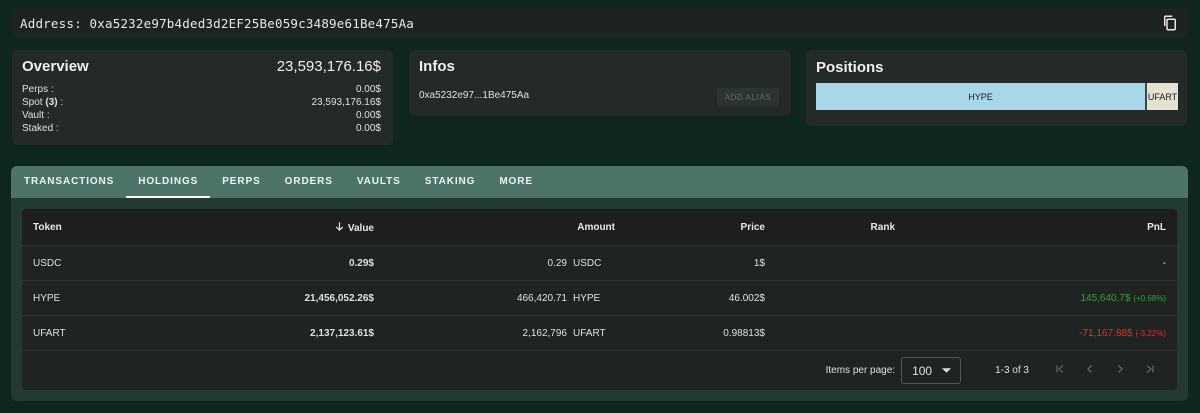  I want to click on tab-transactions: TRANSACTIONS, so click(69, 182).